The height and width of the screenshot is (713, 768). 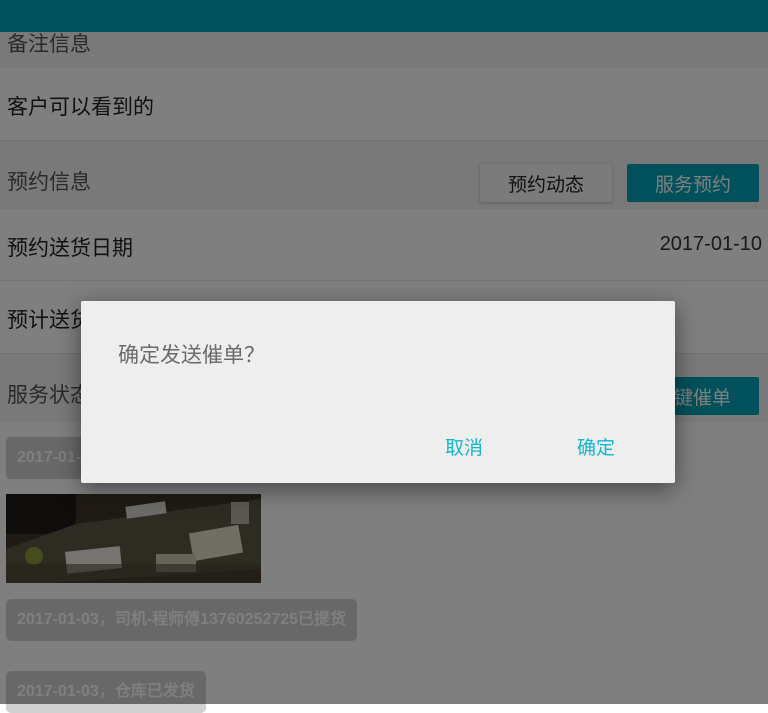 I want to click on dialog-message: 确定发送催单？, so click(x=191, y=355).